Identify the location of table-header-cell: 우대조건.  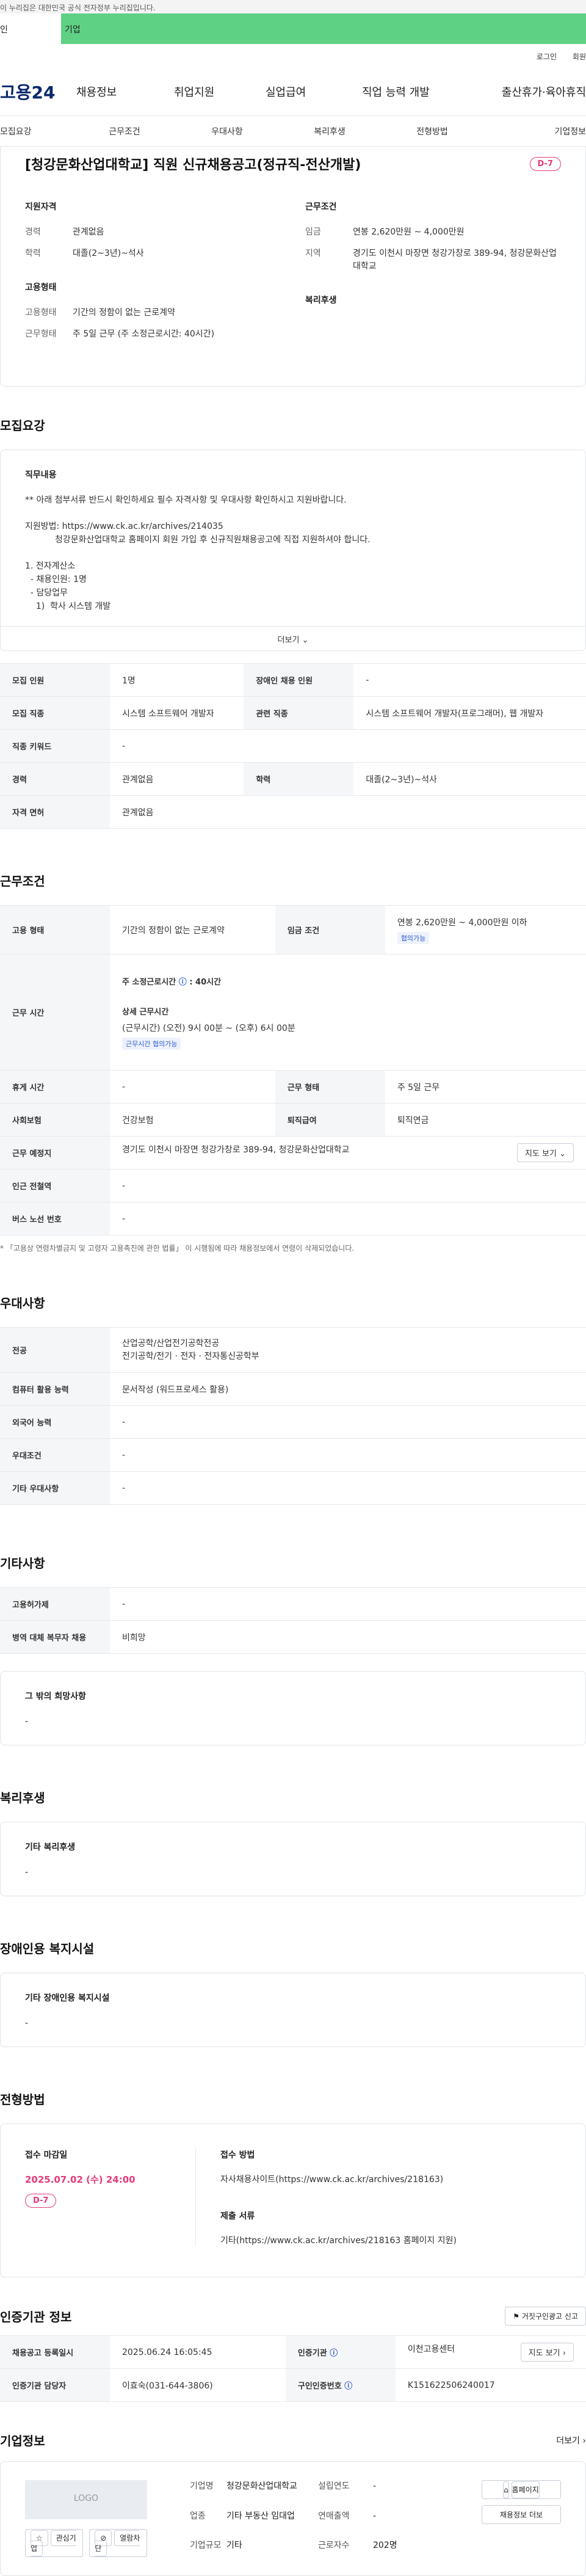
(55, 1455).